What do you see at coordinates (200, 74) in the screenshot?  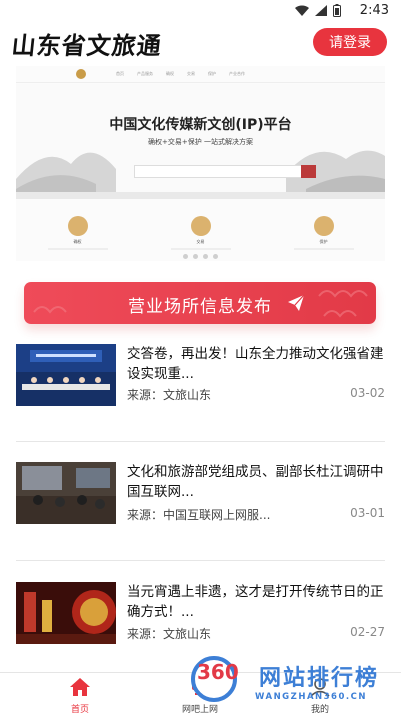 I see `banner-mini-nav: 首页 产品服务 确权 交易 保护 产业合作` at bounding box center [200, 74].